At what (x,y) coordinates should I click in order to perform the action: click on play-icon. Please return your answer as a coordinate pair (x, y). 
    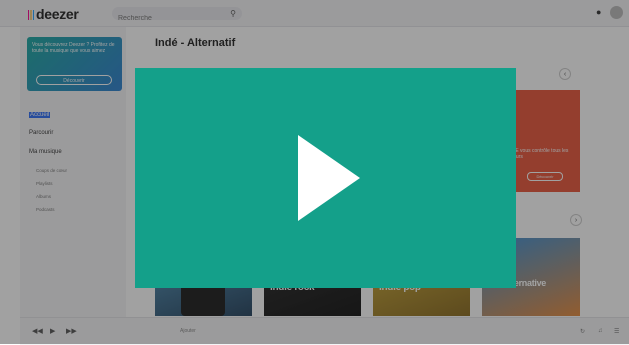
    Looking at the image, I should click on (329, 178).